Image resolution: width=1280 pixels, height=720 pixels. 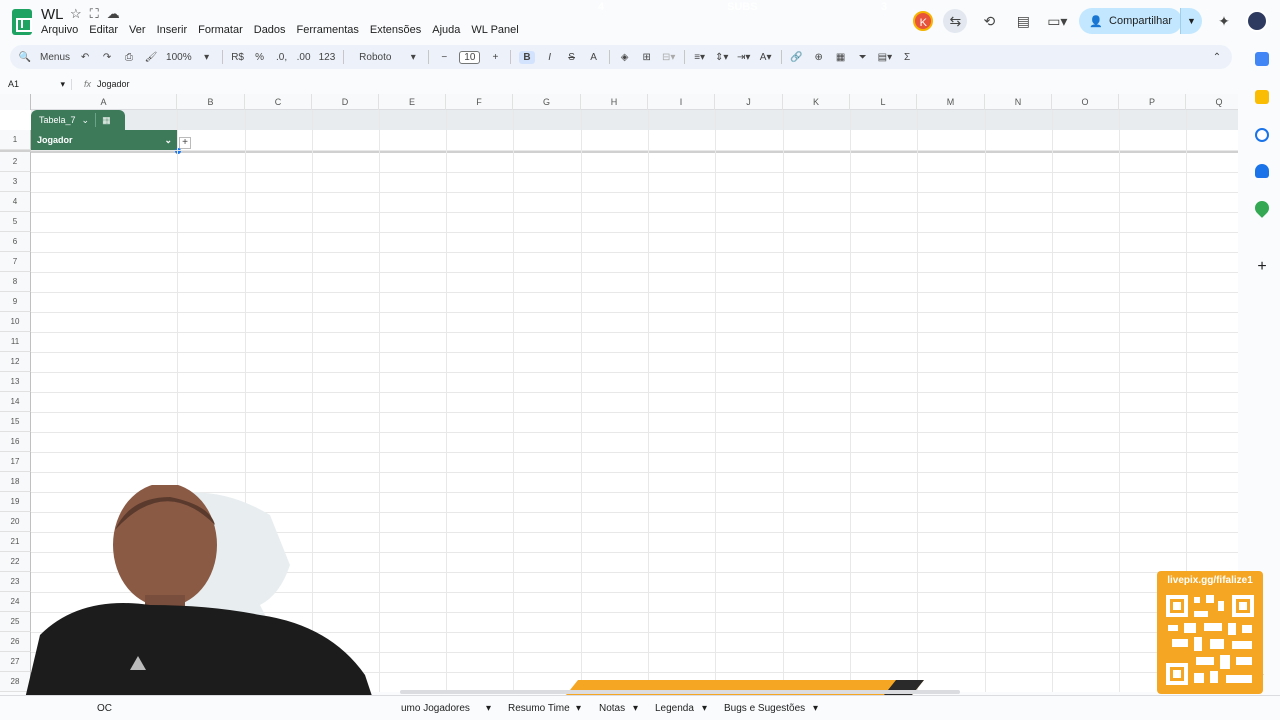 I want to click on add-addon-icon: +, so click(x=1262, y=267).